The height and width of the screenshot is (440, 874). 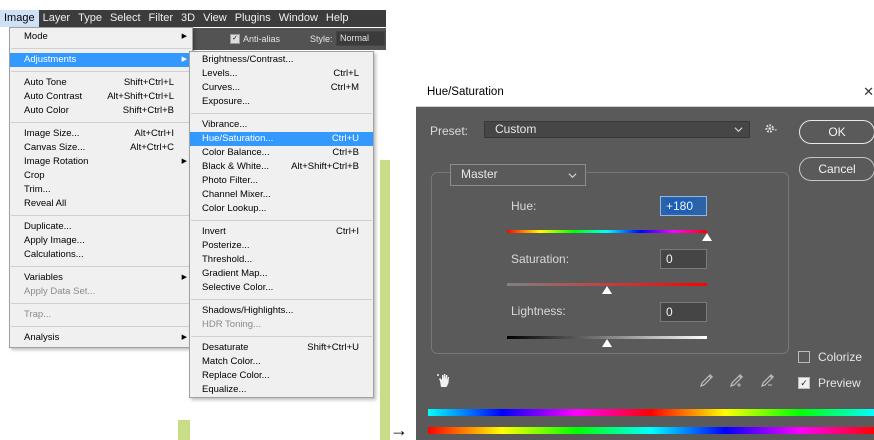 What do you see at coordinates (281, 153) in the screenshot?
I see `menu-item-color-balance: Color Balance... Ctrl+B` at bounding box center [281, 153].